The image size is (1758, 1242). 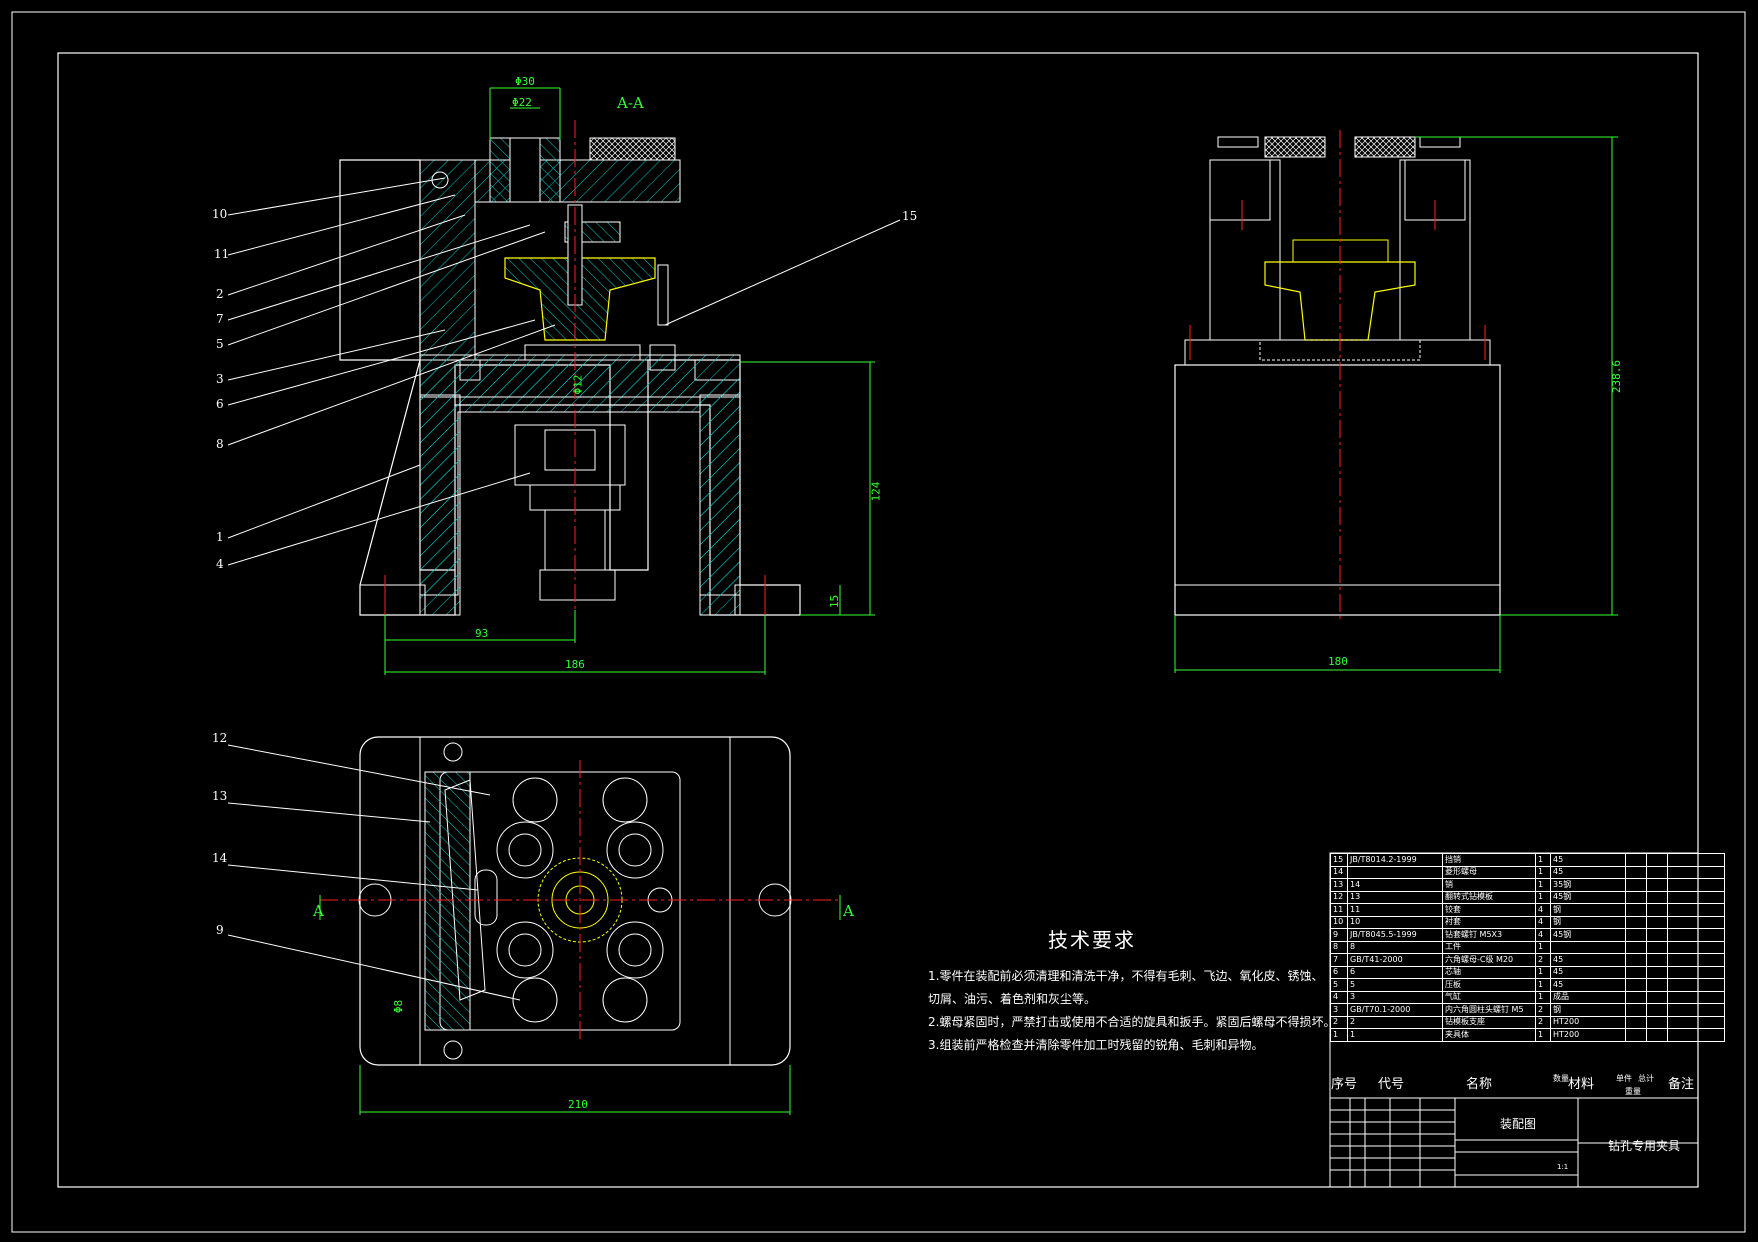 What do you see at coordinates (220, 738) in the screenshot?
I see `callout-12: 12` at bounding box center [220, 738].